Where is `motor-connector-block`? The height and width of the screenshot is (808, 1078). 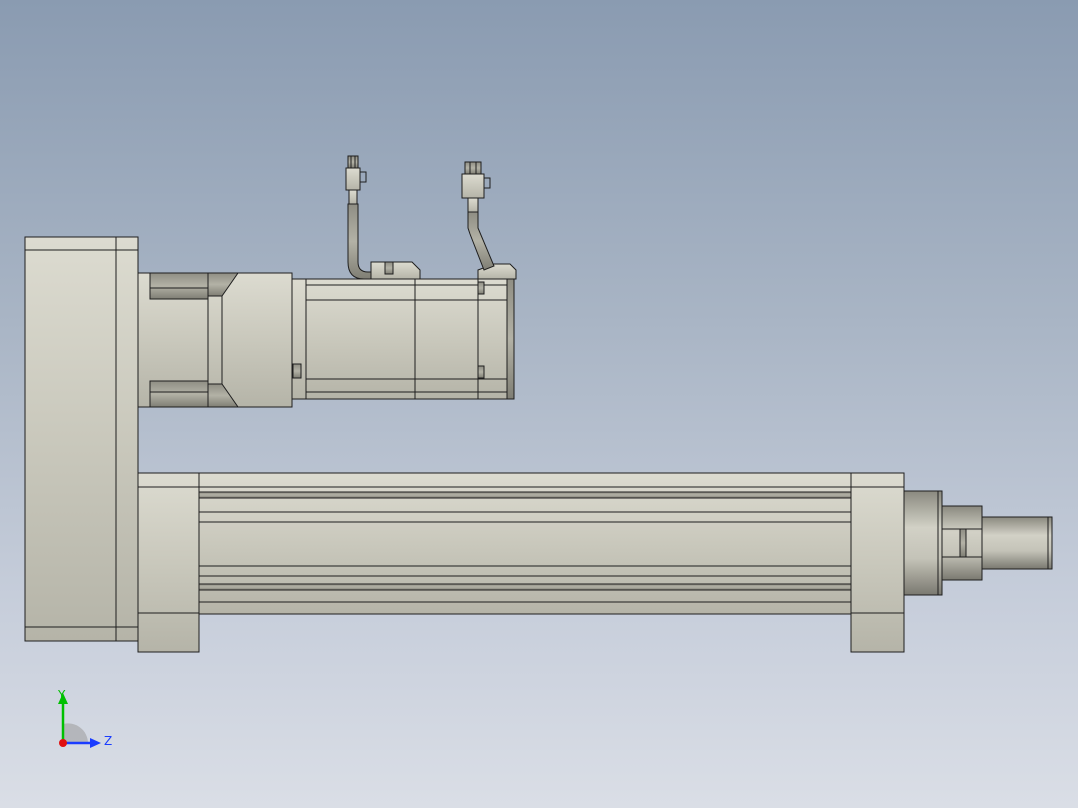 motor-connector-block is located at coordinates (443, 270).